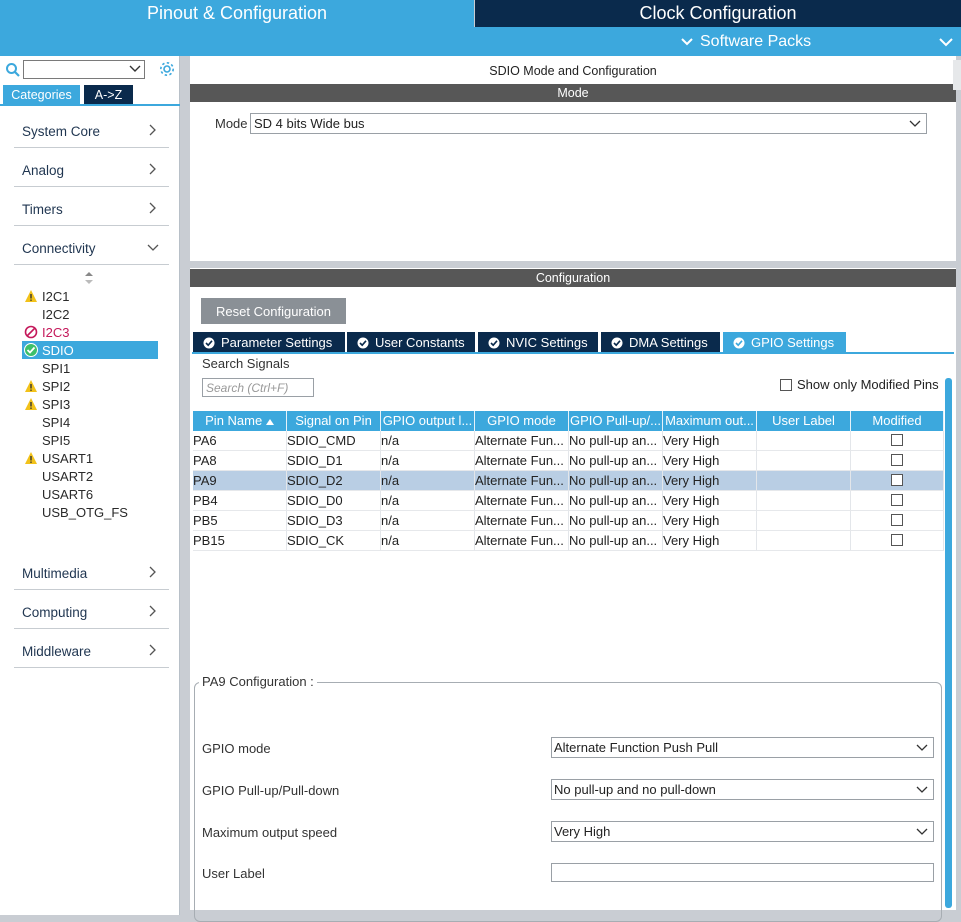  What do you see at coordinates (573, 71) in the screenshot?
I see `mode-panel-title: SDIO Mode and Configuration` at bounding box center [573, 71].